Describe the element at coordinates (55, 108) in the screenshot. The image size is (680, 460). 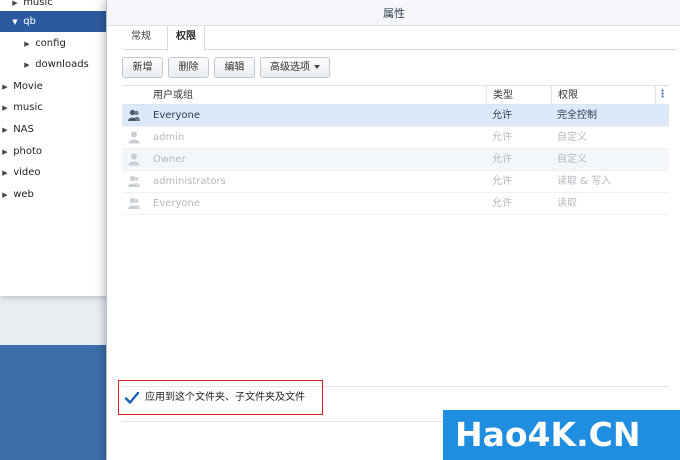
I see `tree-item-music: ▶ music` at that location.